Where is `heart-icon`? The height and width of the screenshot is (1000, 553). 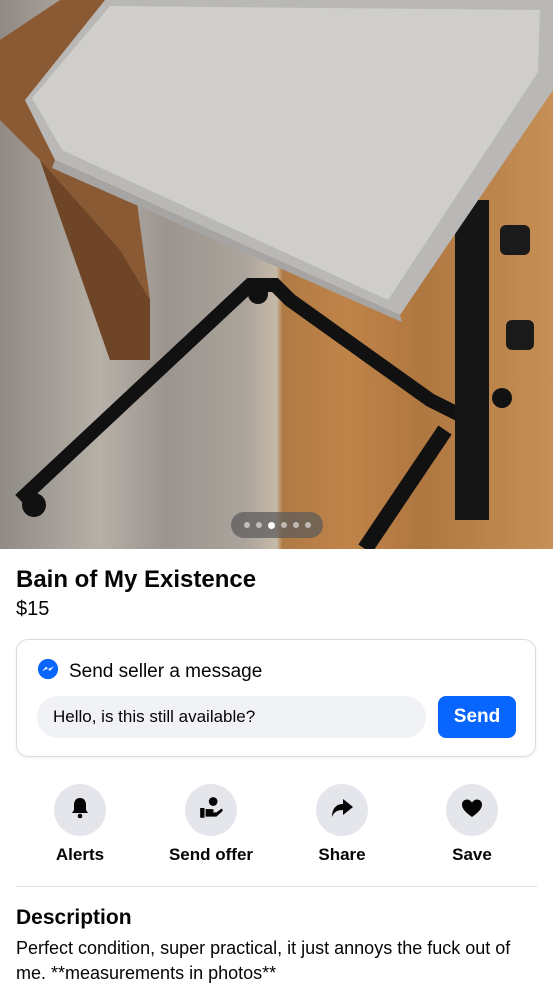
heart-icon is located at coordinates (472, 810).